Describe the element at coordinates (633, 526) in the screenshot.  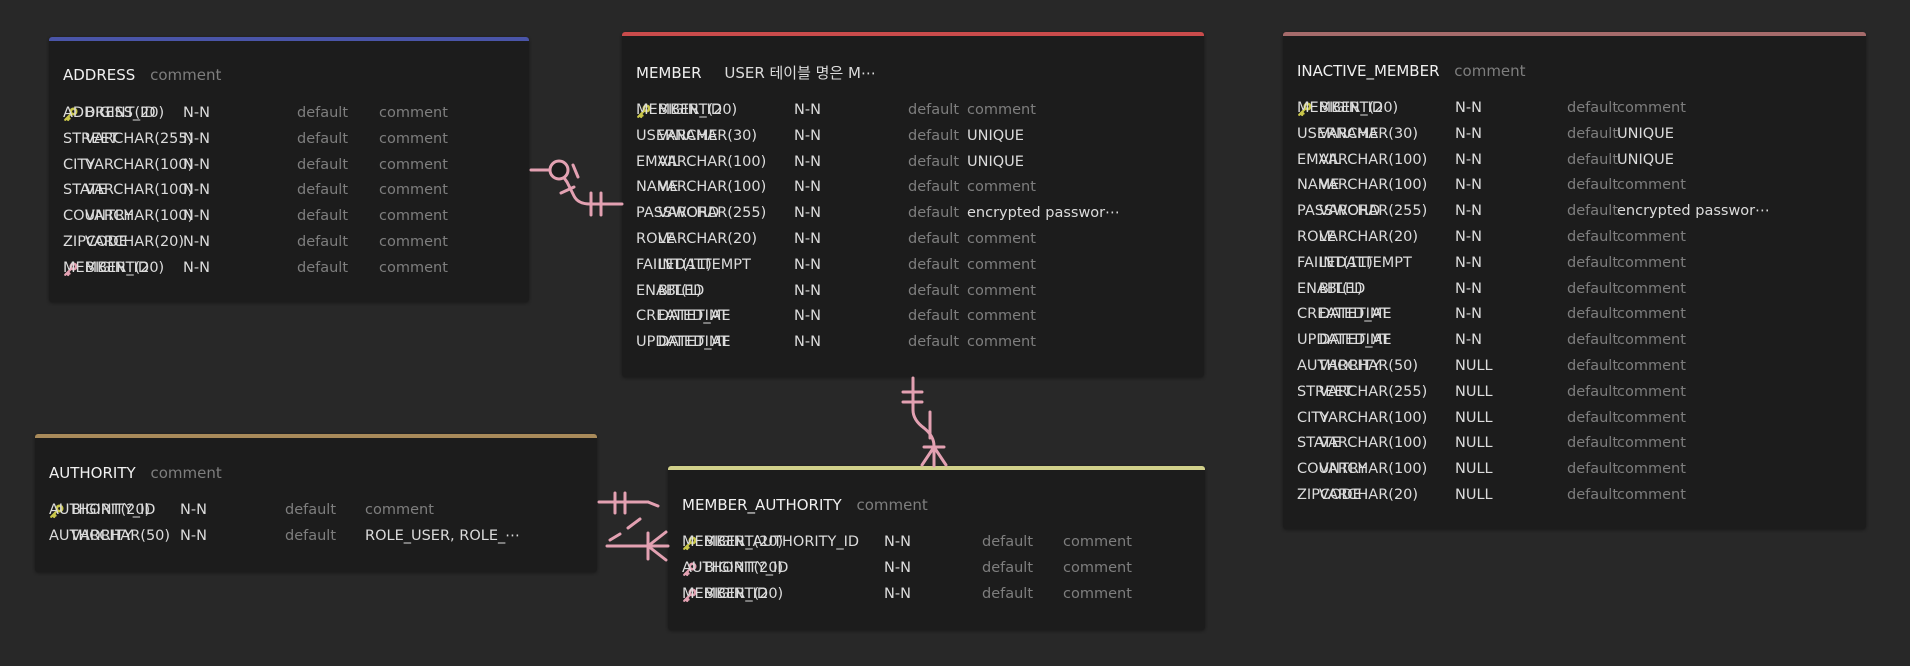
I see `relationship-authority-member-authority` at that location.